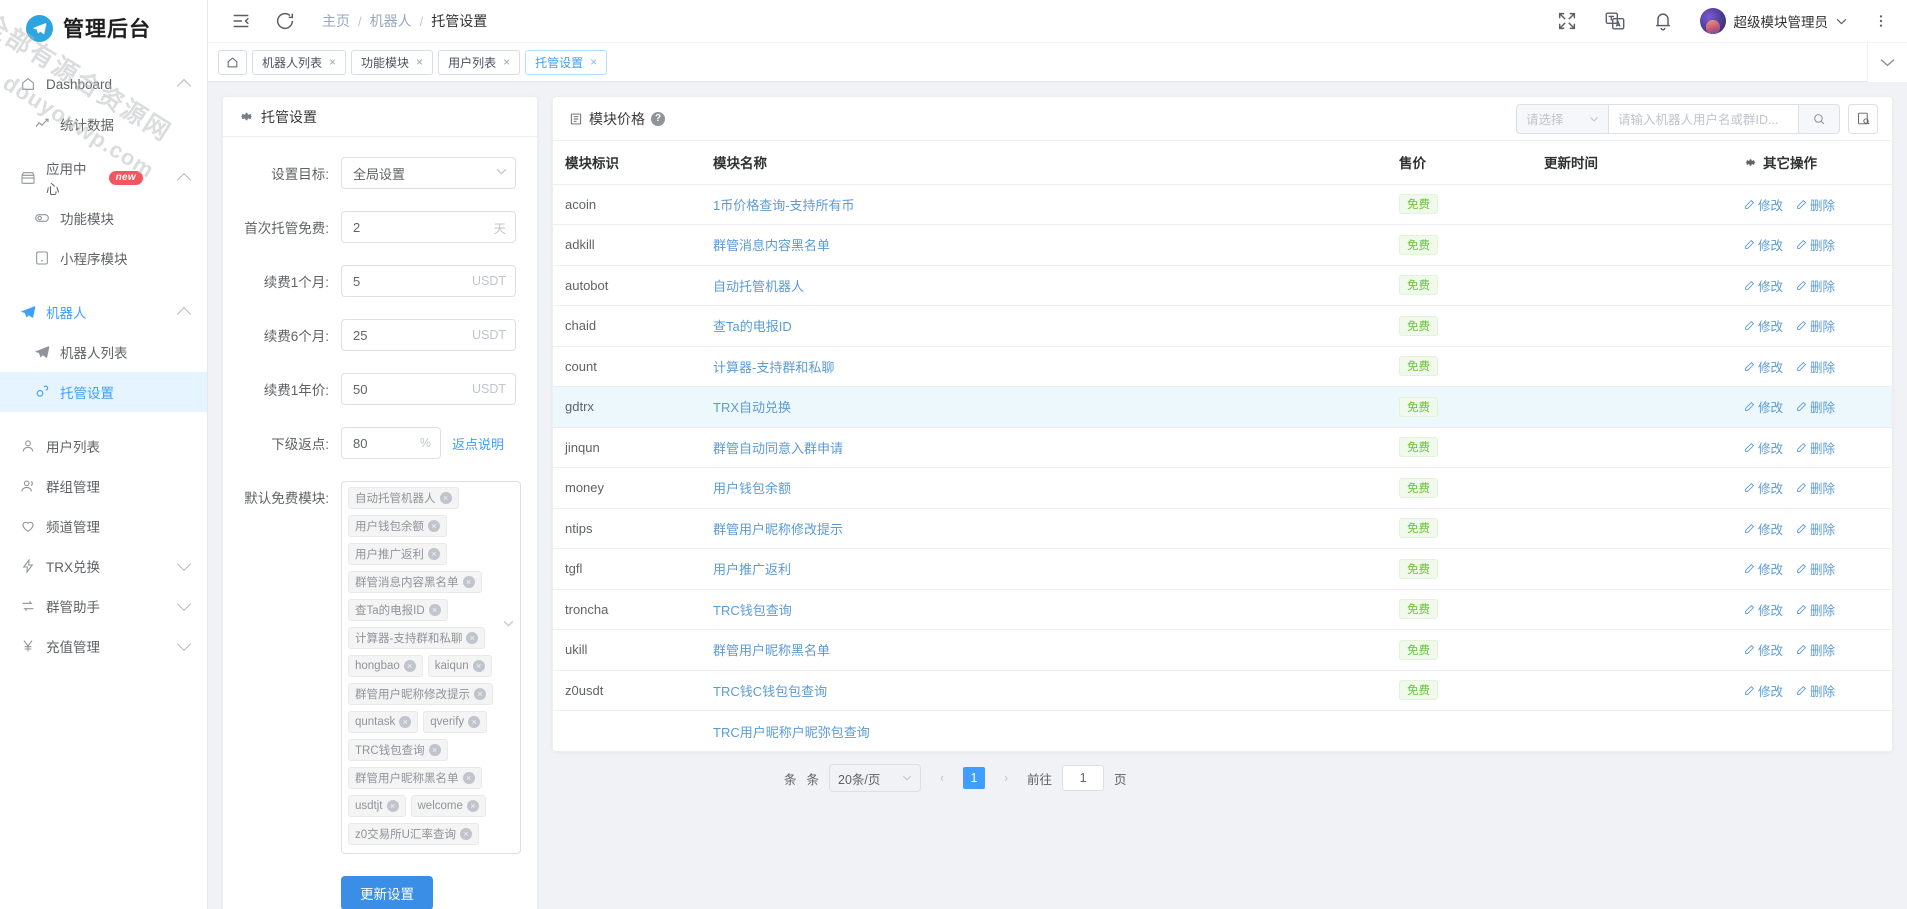 This screenshot has width=1907, height=909. I want to click on cell-name: 用户推广返利, so click(752, 569).